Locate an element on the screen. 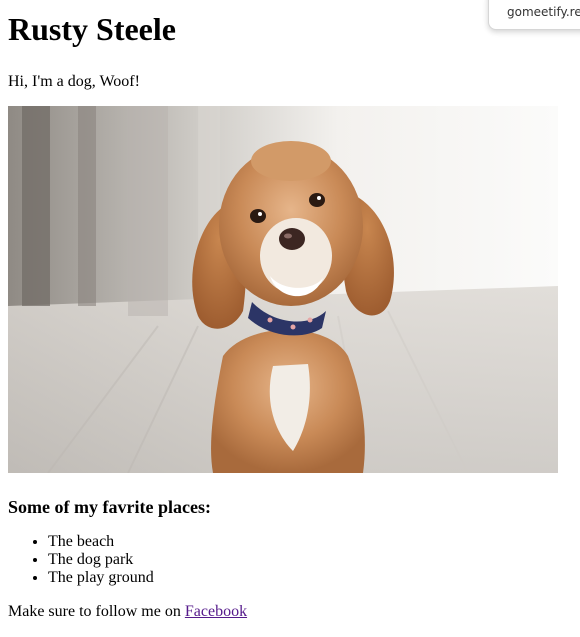  facebook-link: Facebook is located at coordinates (216, 611).